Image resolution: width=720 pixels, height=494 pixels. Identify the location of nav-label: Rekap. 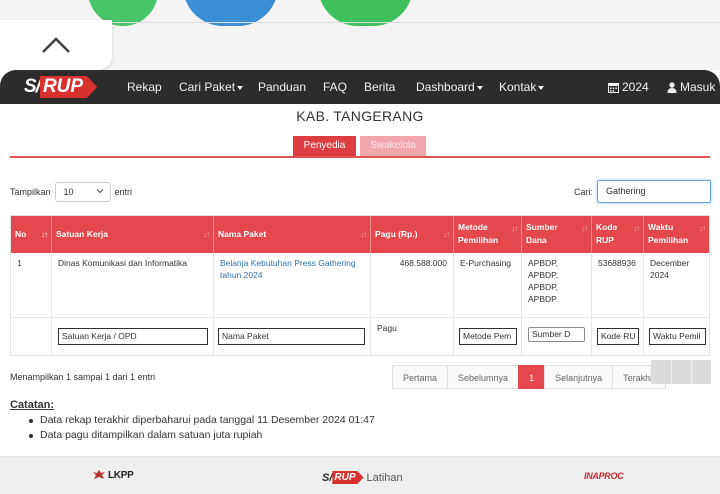
(144, 87).